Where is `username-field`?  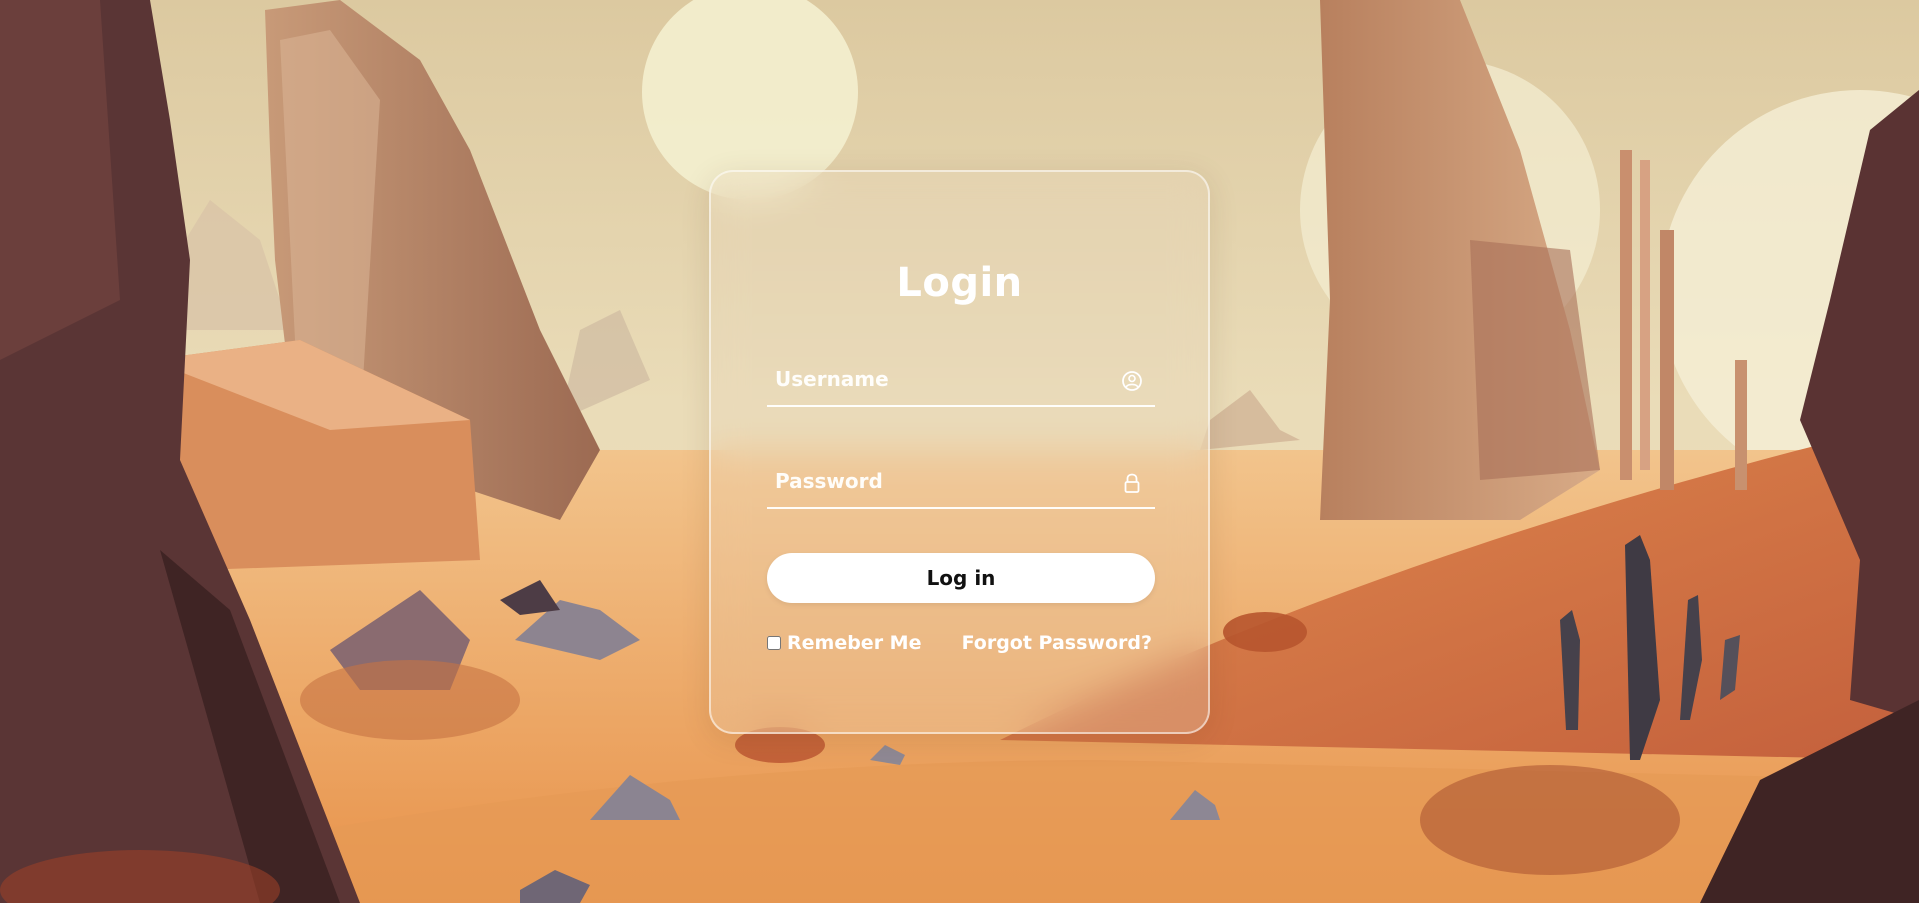
username-field is located at coordinates (961, 381).